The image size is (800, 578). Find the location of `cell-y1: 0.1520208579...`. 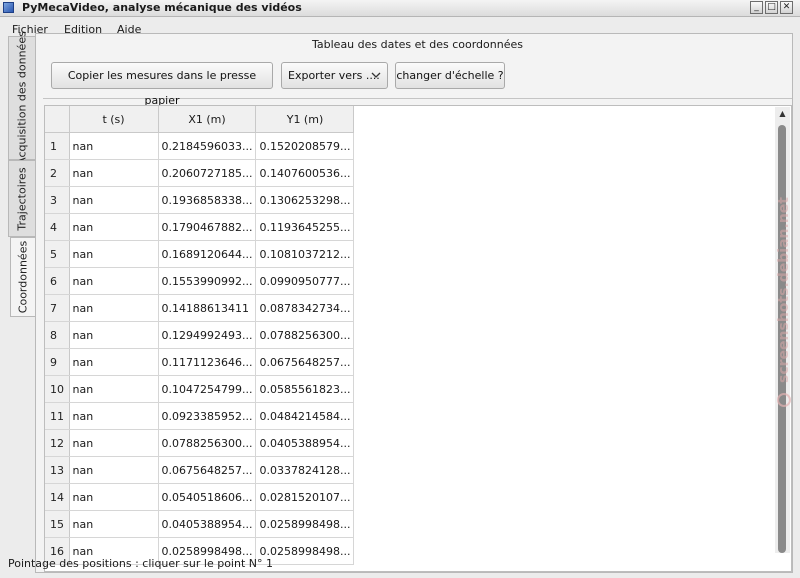

cell-y1: 0.1520208579... is located at coordinates (305, 146).